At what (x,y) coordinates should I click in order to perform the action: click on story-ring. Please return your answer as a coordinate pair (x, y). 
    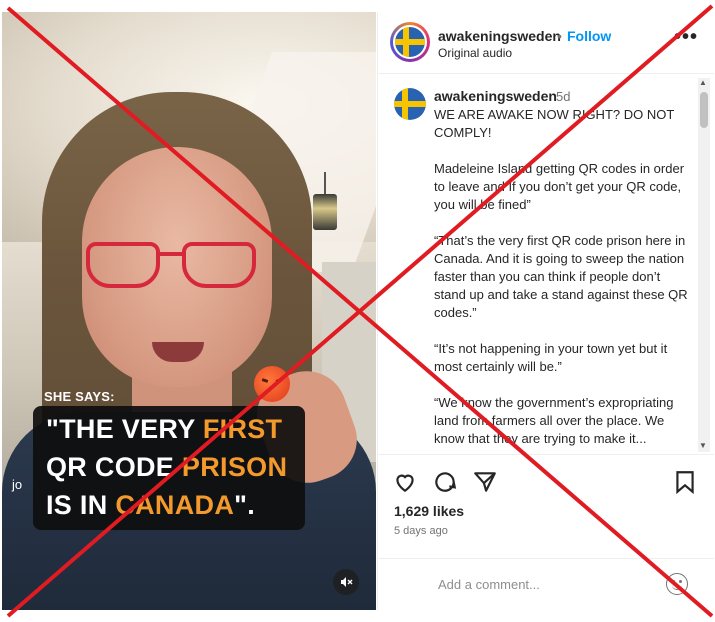
    Looking at the image, I should click on (410, 42).